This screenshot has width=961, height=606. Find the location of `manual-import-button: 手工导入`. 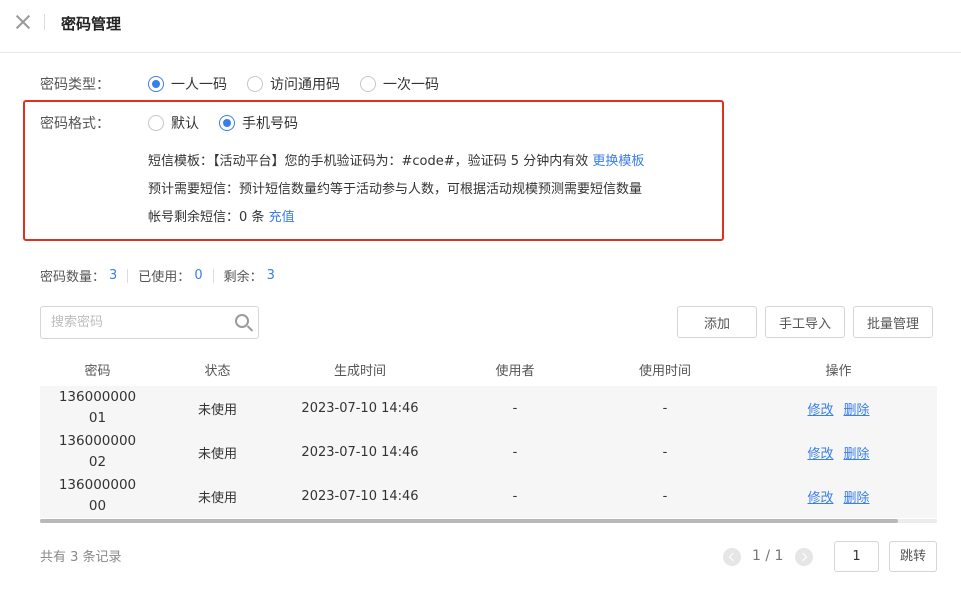

manual-import-button: 手工导入 is located at coordinates (805, 322).